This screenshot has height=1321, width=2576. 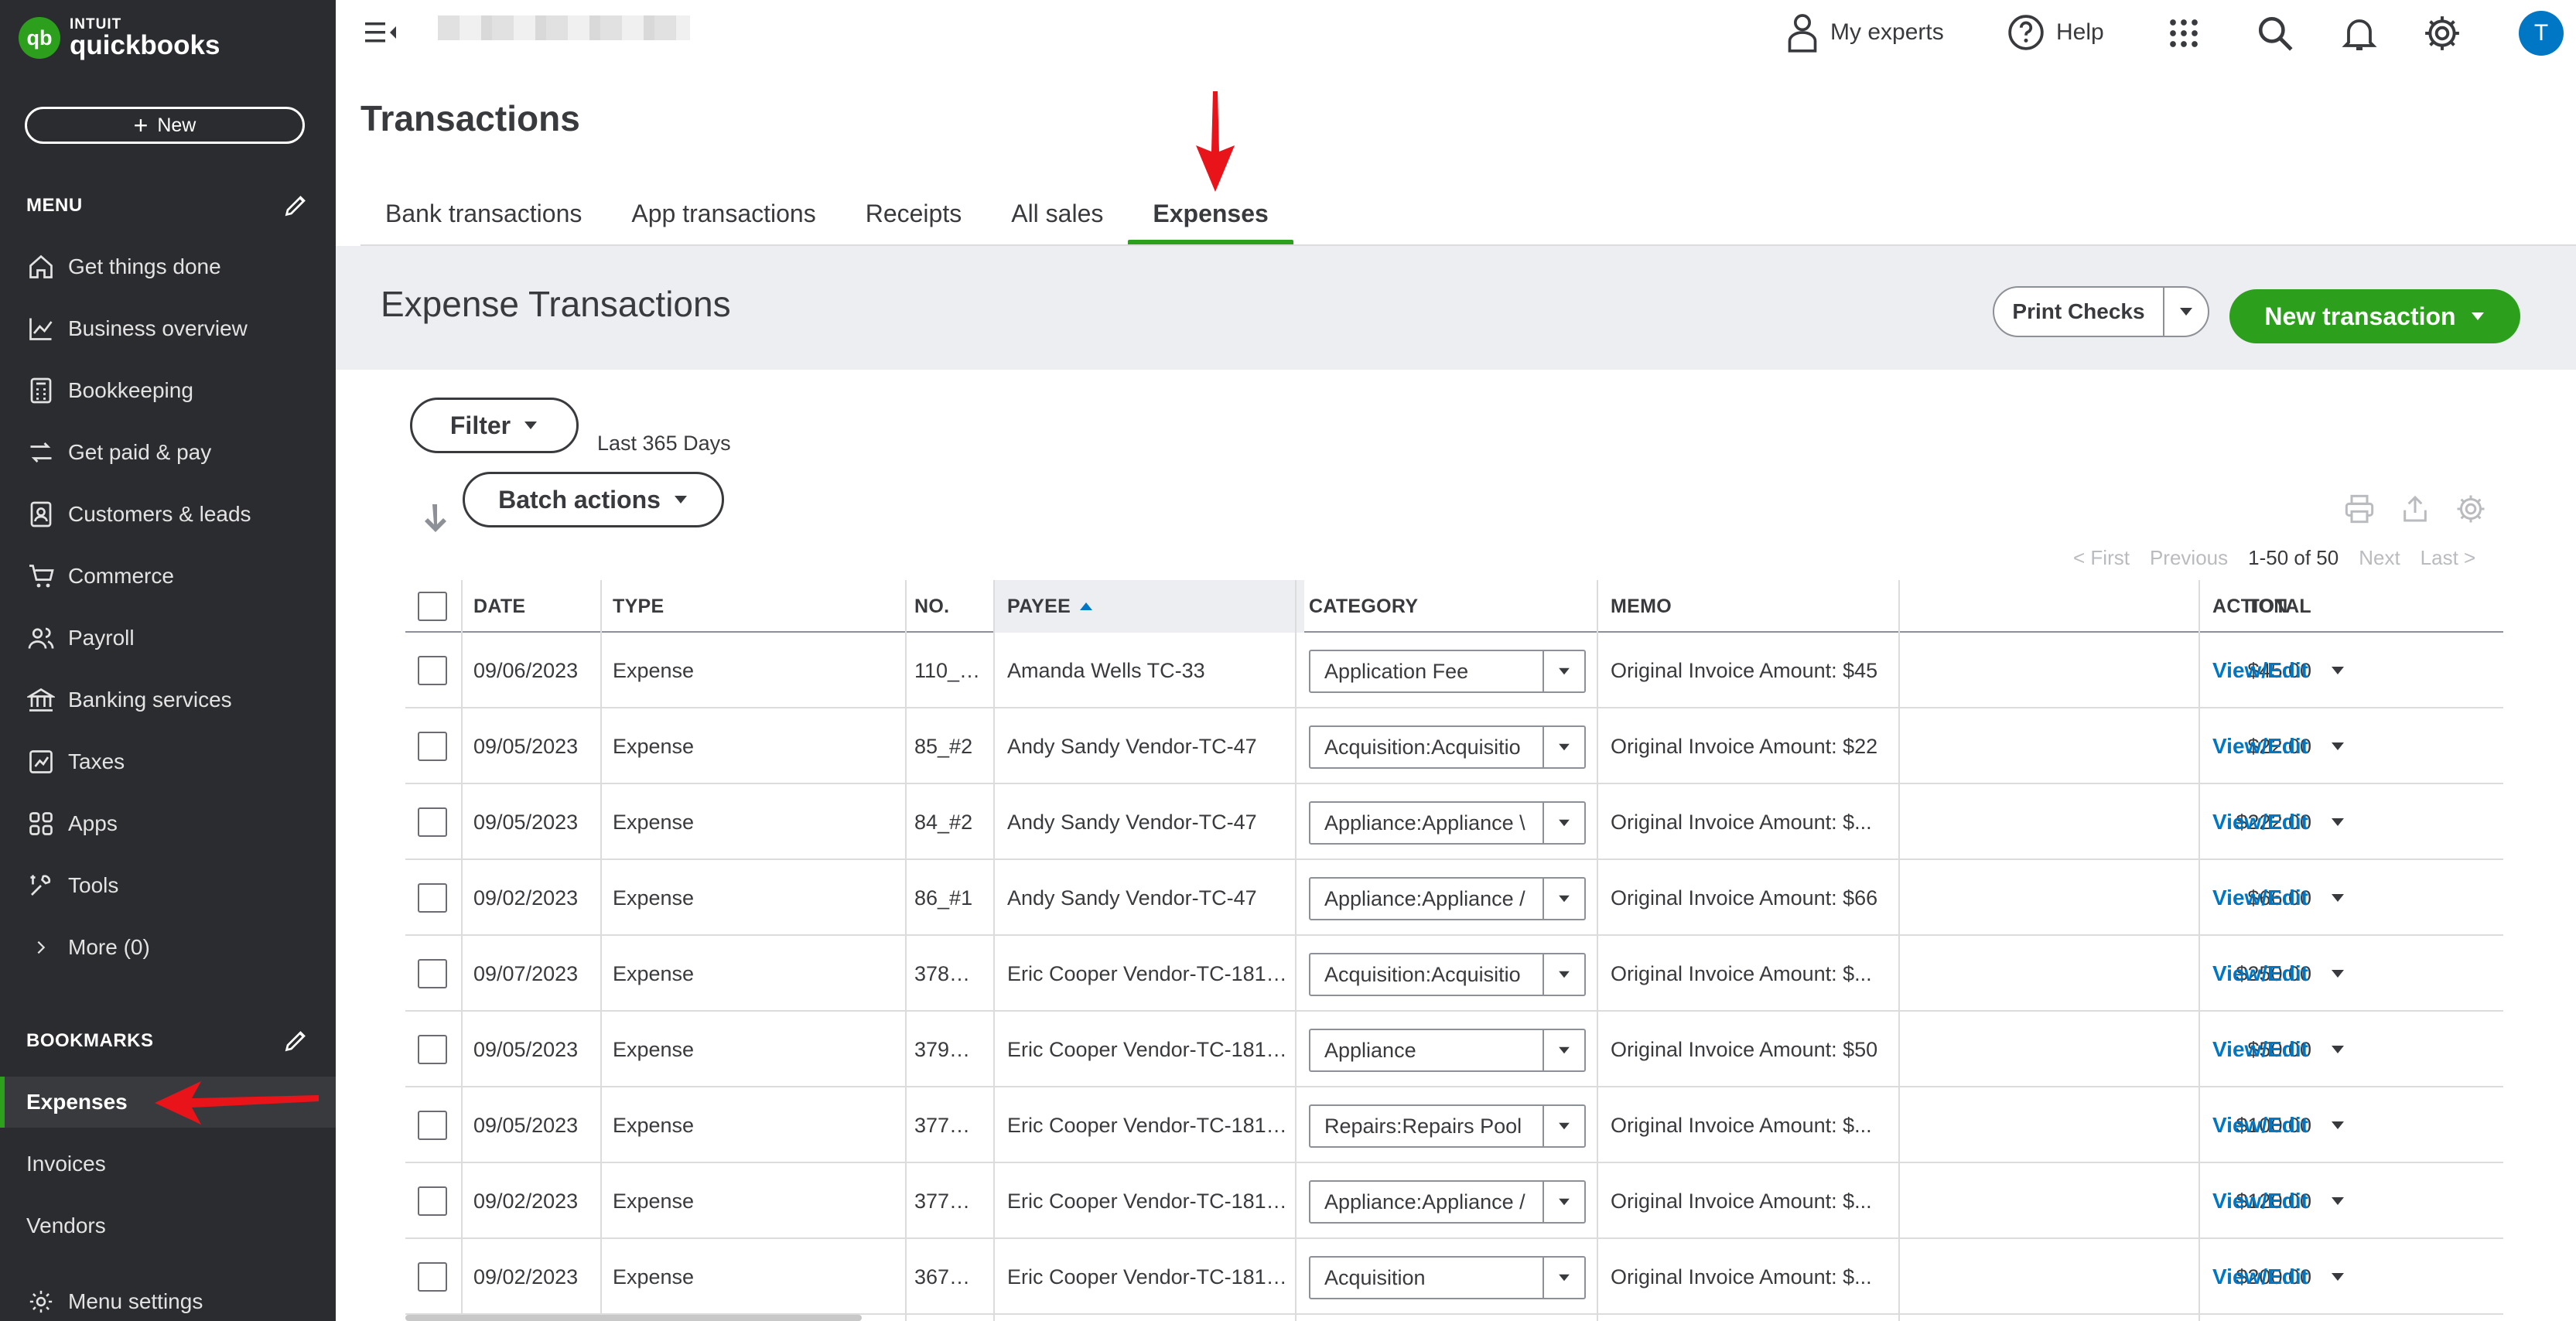 I want to click on category-select: Acquisition, so click(x=1447, y=1277).